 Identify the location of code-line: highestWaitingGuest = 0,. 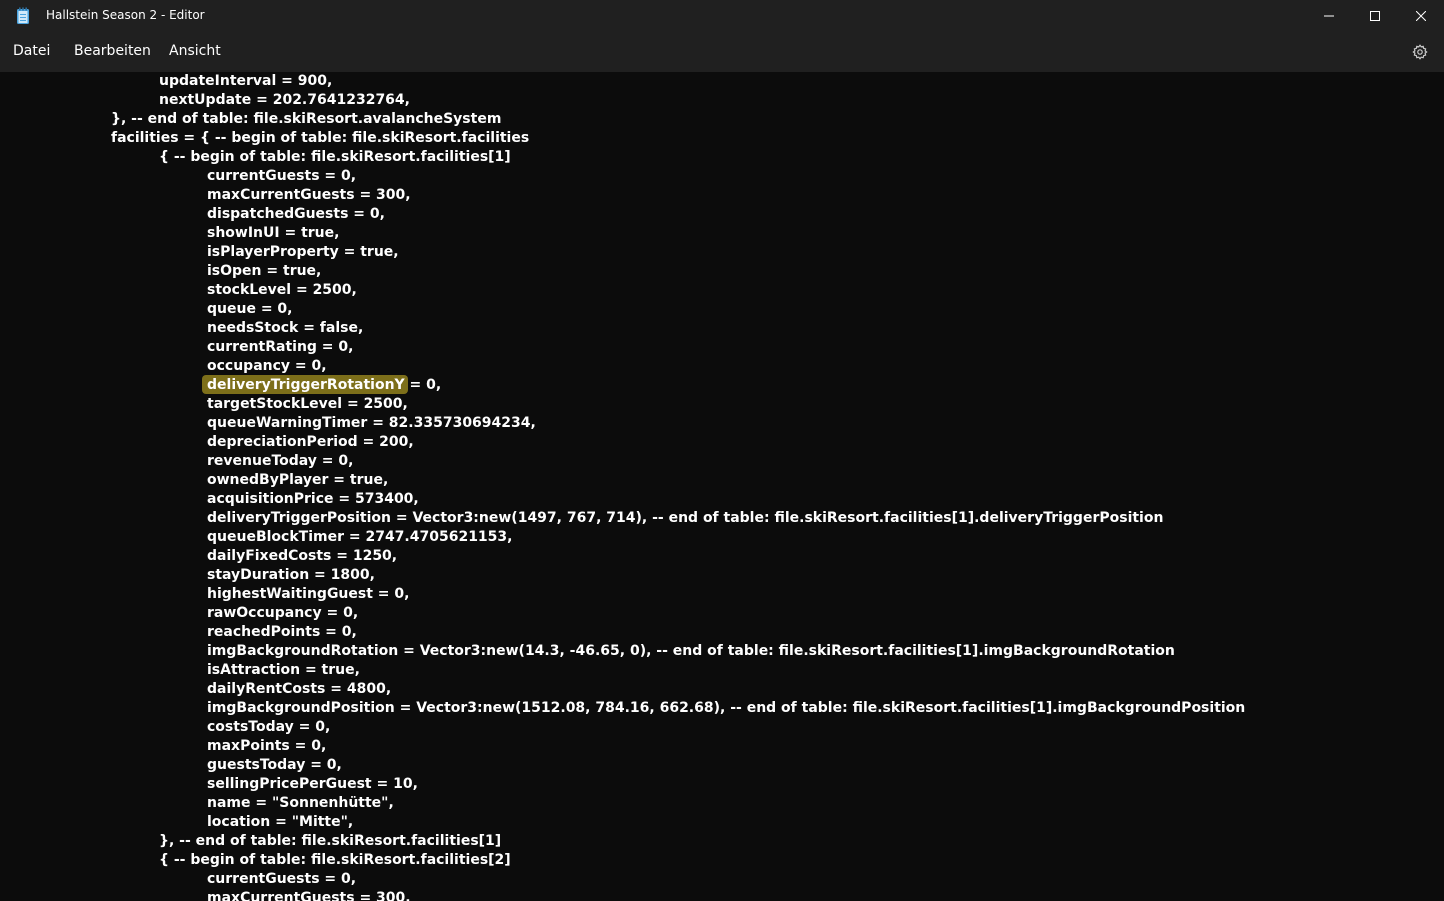
(308, 594).